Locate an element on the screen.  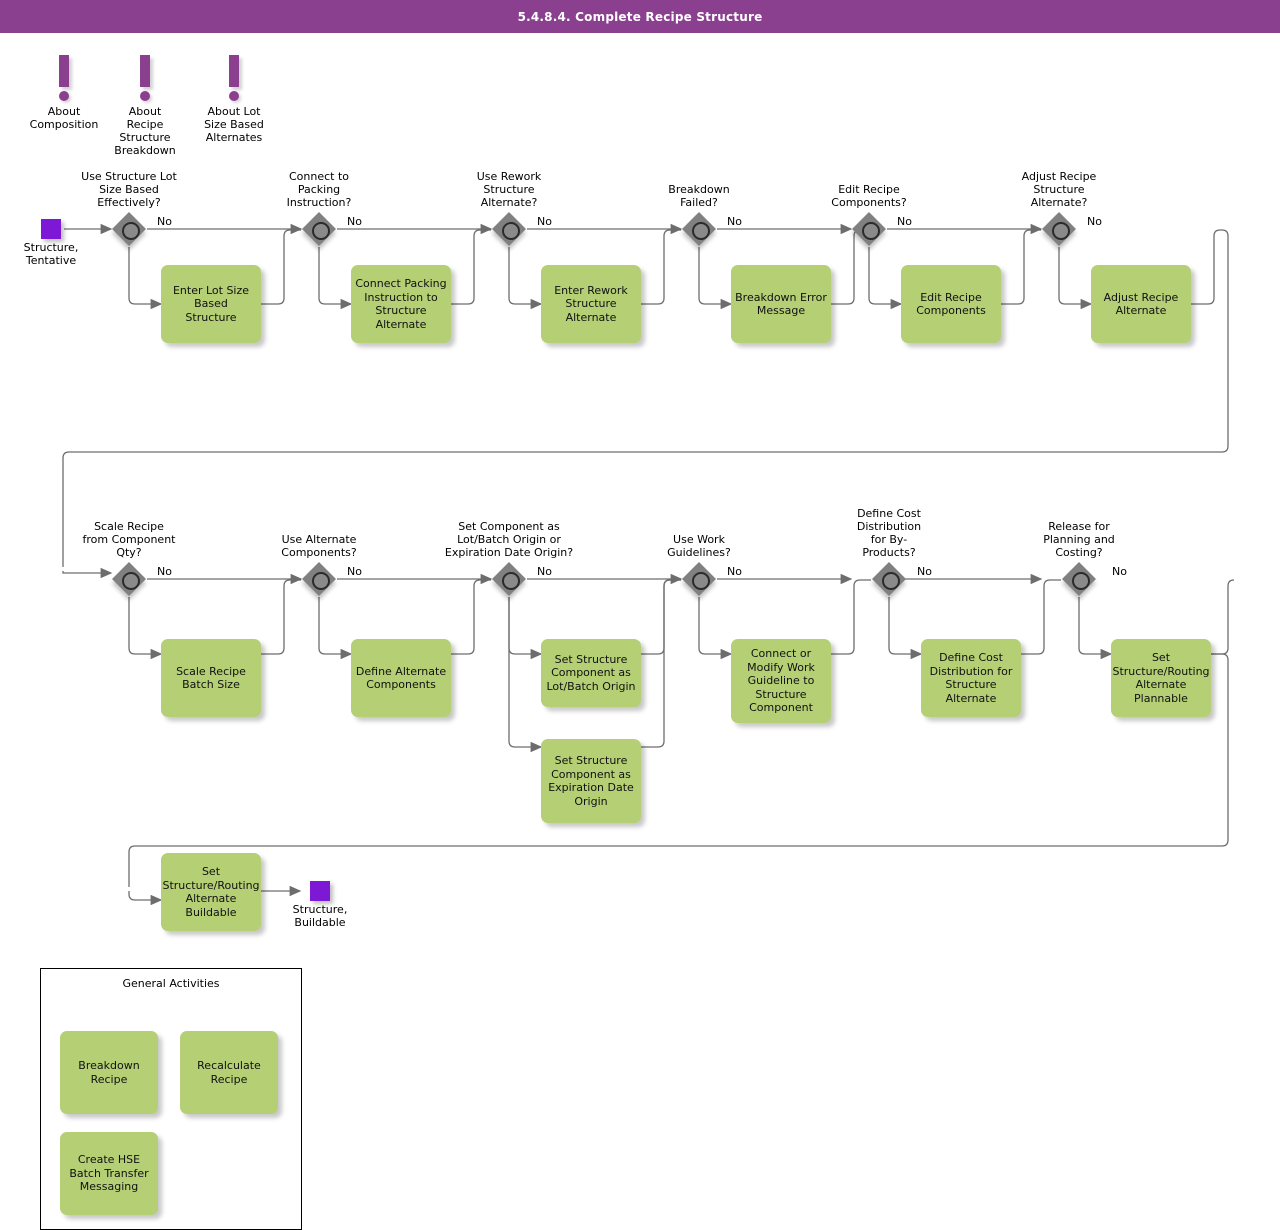
page-title: 5.4.8.4. Complete Recipe Structure is located at coordinates (640, 16).